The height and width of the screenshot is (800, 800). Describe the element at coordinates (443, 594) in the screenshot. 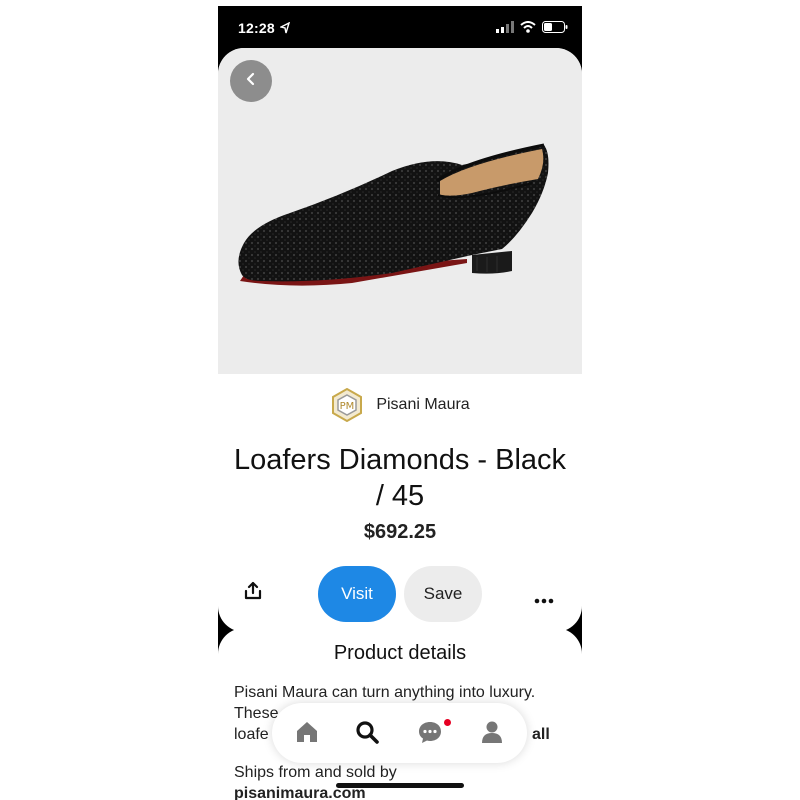

I see `save-button: Save` at that location.